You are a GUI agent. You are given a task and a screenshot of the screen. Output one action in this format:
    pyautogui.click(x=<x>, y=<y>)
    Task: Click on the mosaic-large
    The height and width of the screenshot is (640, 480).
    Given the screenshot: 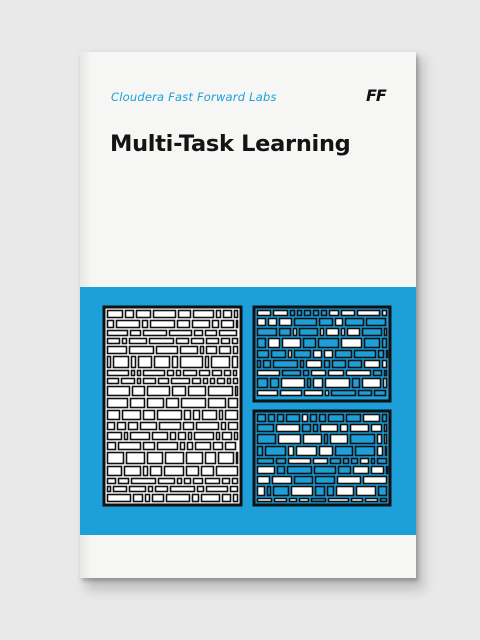 What is the action you would take?
    pyautogui.click(x=172, y=406)
    